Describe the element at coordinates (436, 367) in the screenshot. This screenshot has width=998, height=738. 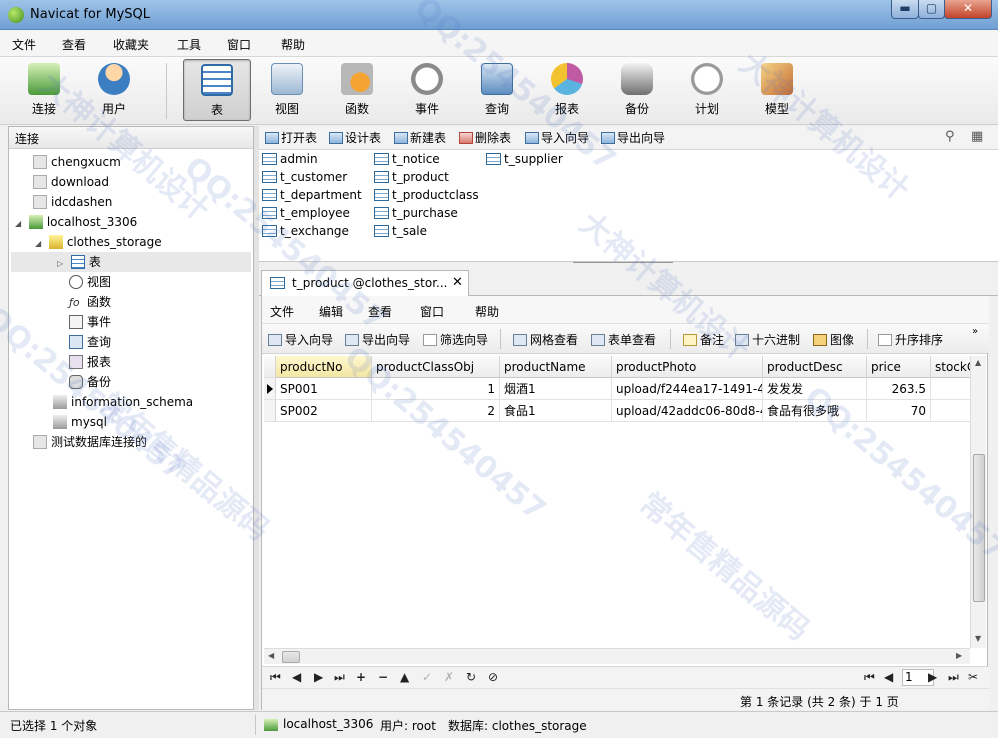
I see `column-header: productClassObj` at that location.